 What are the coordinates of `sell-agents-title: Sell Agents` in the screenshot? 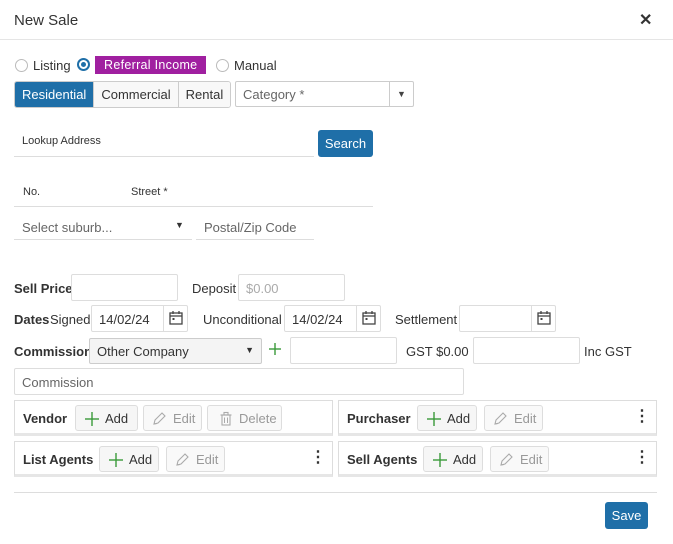 It's located at (382, 459).